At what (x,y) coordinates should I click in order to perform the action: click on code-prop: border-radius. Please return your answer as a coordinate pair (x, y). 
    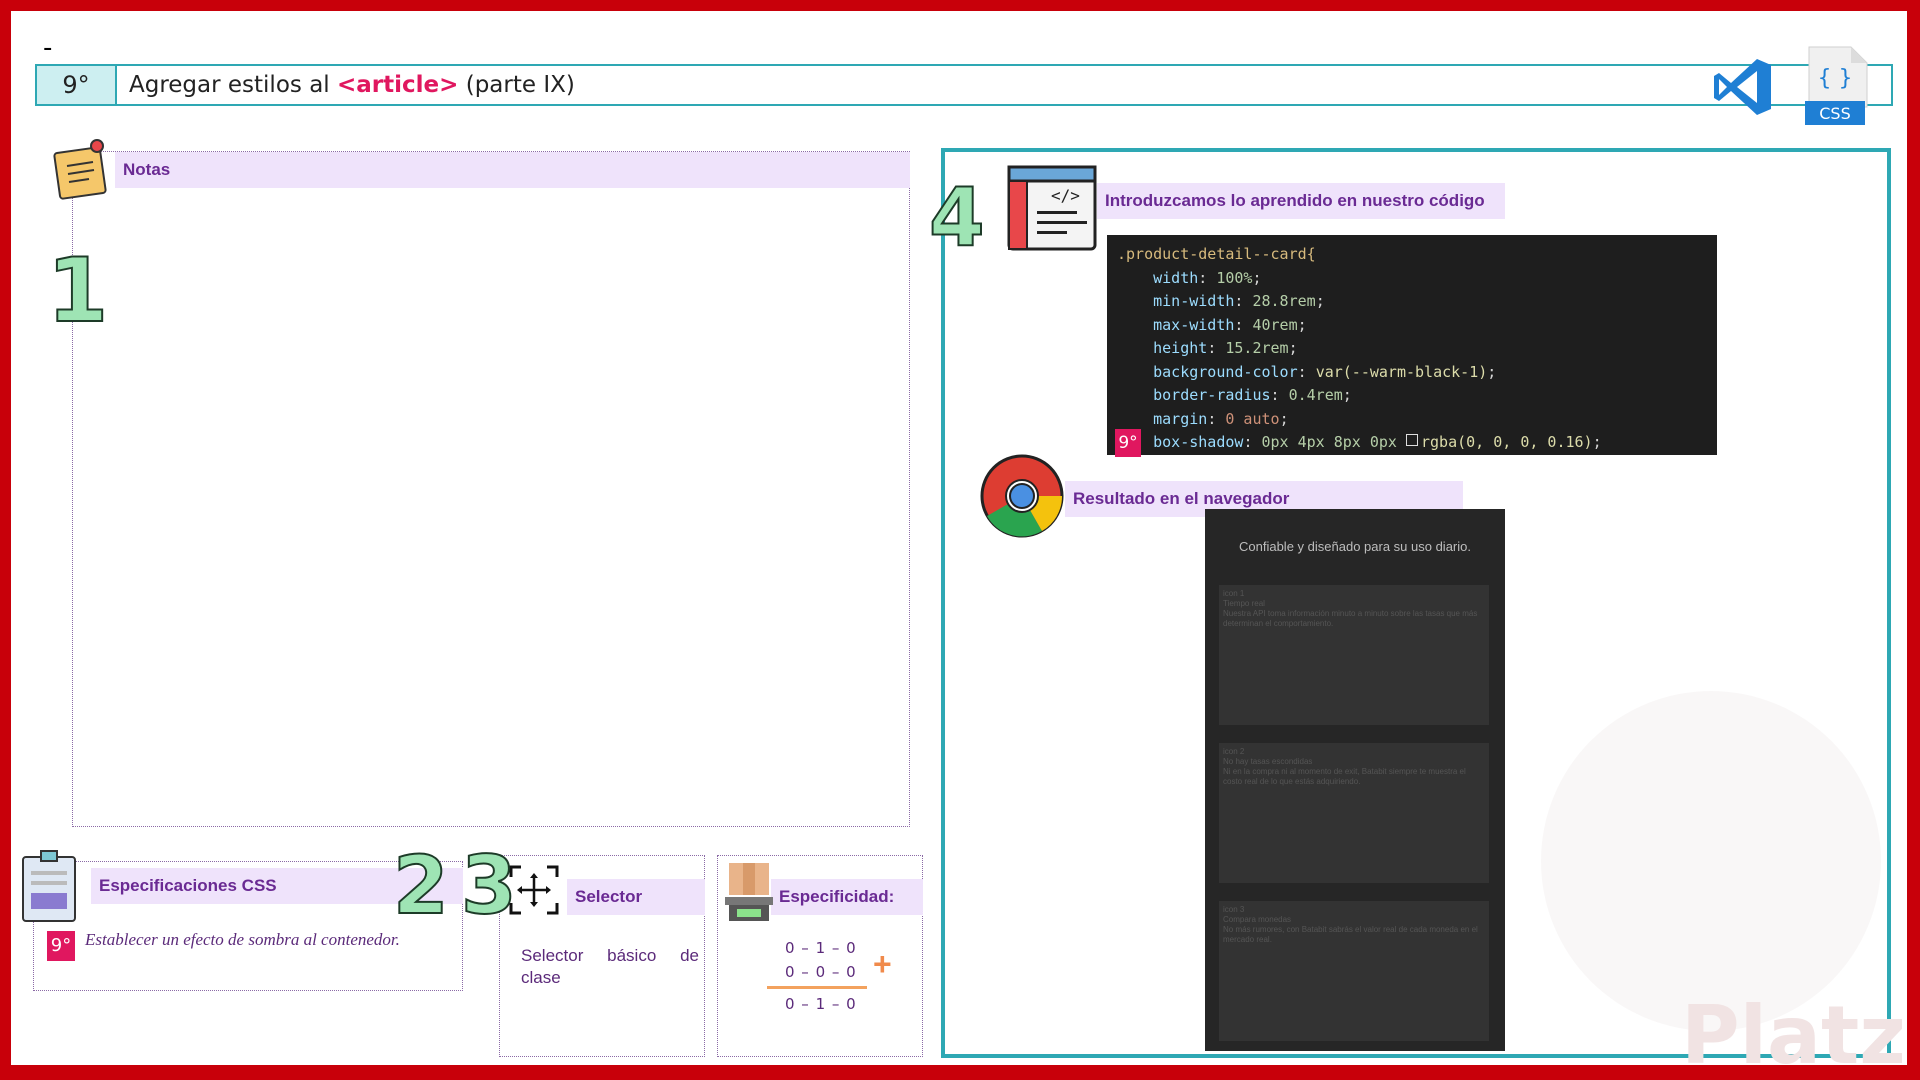
    Looking at the image, I should click on (1212, 395).